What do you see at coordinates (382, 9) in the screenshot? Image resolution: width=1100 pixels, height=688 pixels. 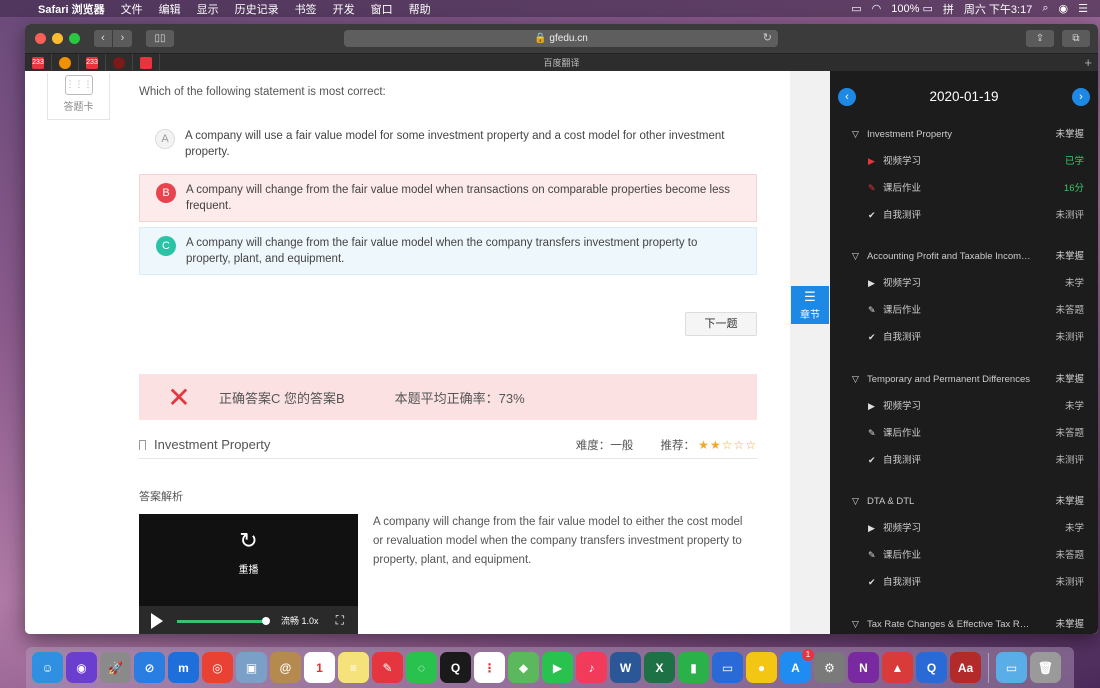 I see `menu-window: 窗口` at bounding box center [382, 9].